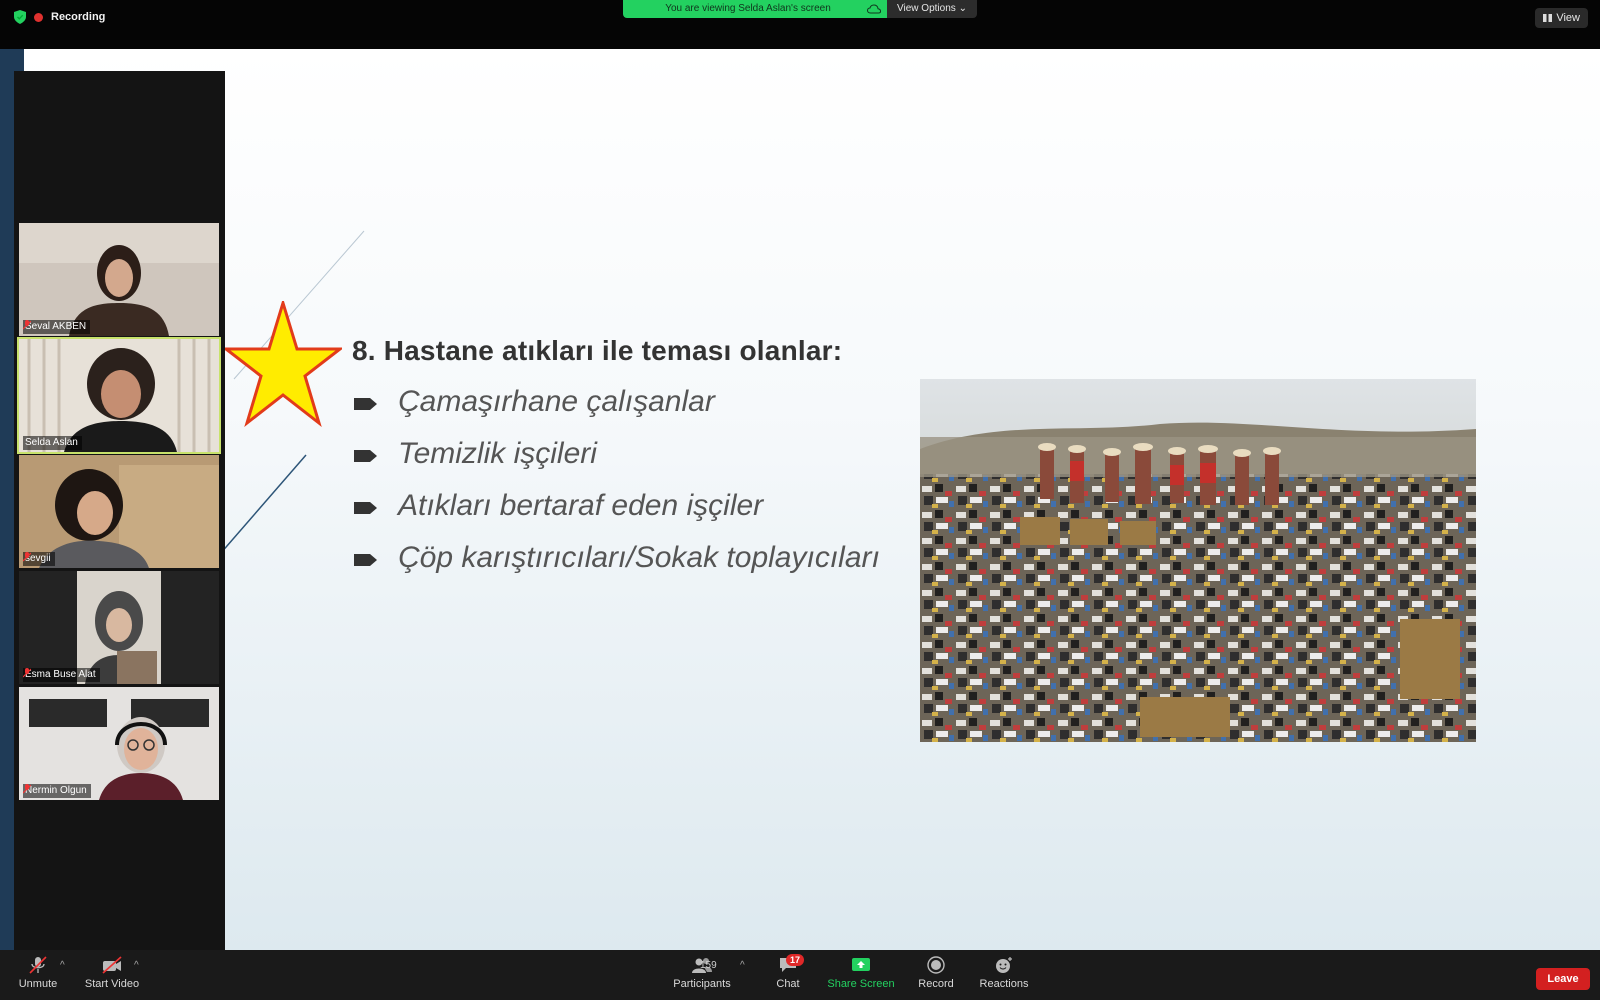  What do you see at coordinates (788, 972) in the screenshot?
I see `chat-button: 17 Chat` at bounding box center [788, 972].